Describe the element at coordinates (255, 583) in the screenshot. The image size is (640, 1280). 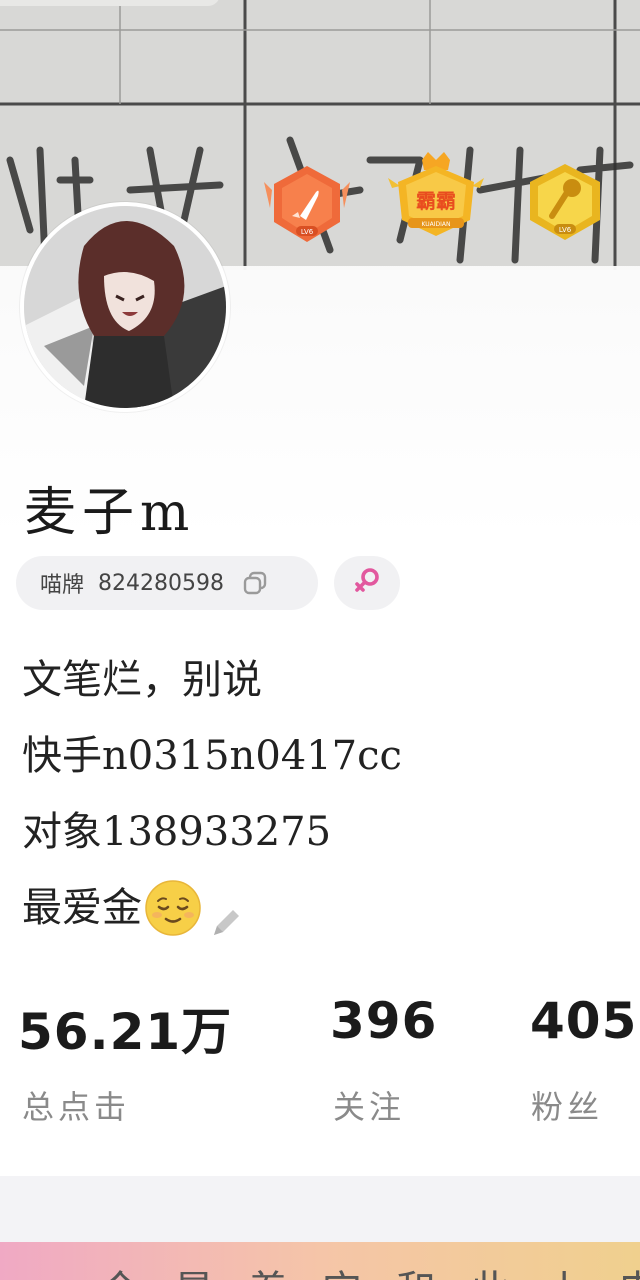
I see `copy-icon` at that location.